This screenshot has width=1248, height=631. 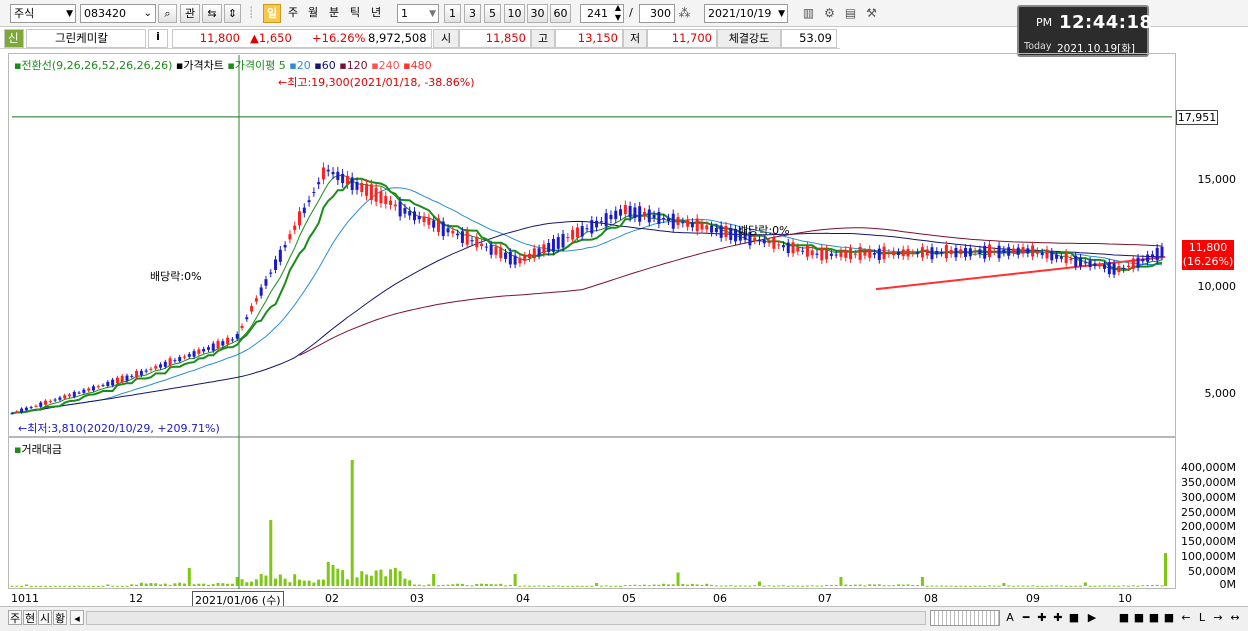 I want to click on zoom-in-button: ✚, so click(x=1042, y=617).